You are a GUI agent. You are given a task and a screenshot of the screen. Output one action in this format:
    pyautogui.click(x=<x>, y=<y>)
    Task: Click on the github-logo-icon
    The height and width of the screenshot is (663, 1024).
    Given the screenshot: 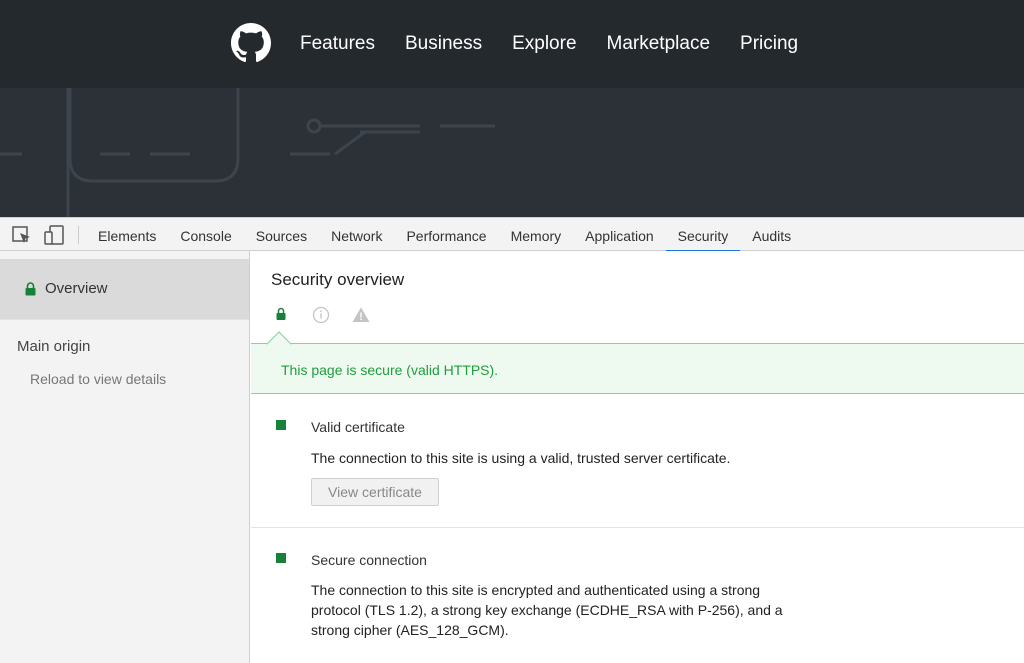 What is the action you would take?
    pyautogui.click(x=251, y=43)
    